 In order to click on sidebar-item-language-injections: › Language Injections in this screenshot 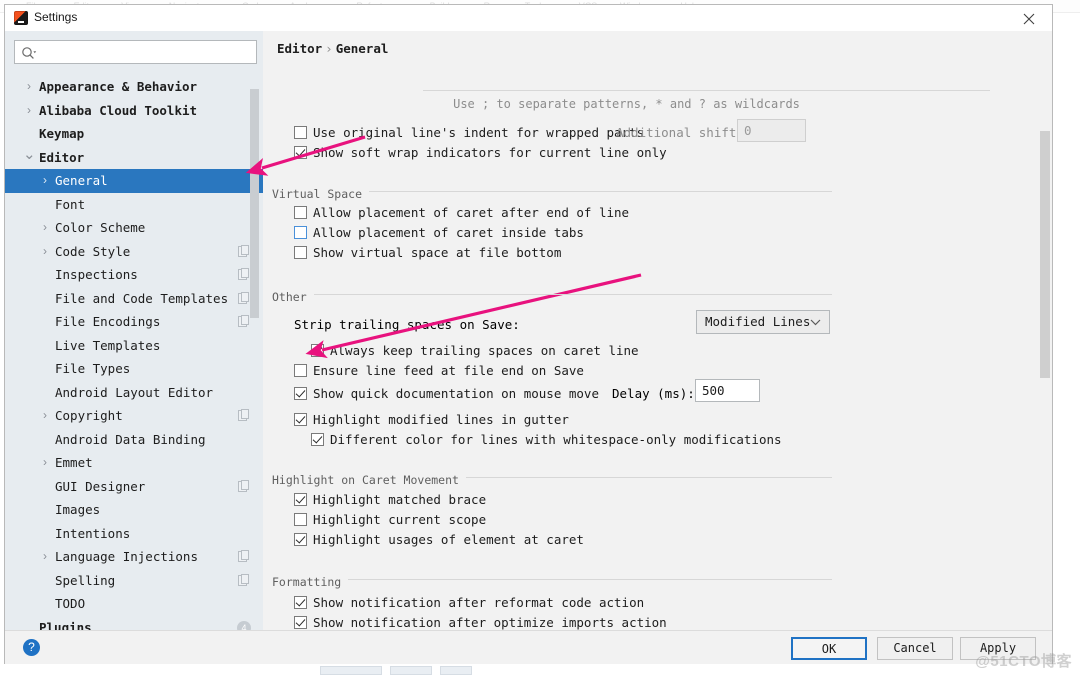, I will do `click(134, 557)`.